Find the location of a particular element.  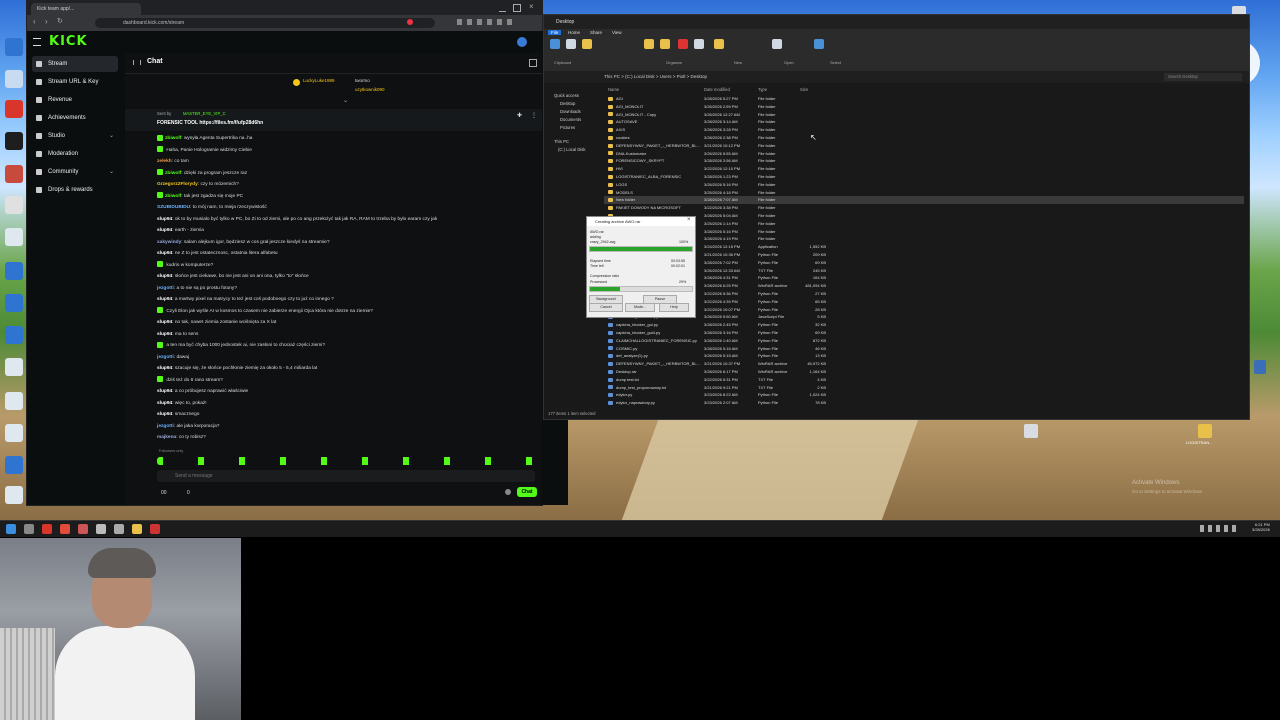

search-icon is located at coordinates (29, 529).